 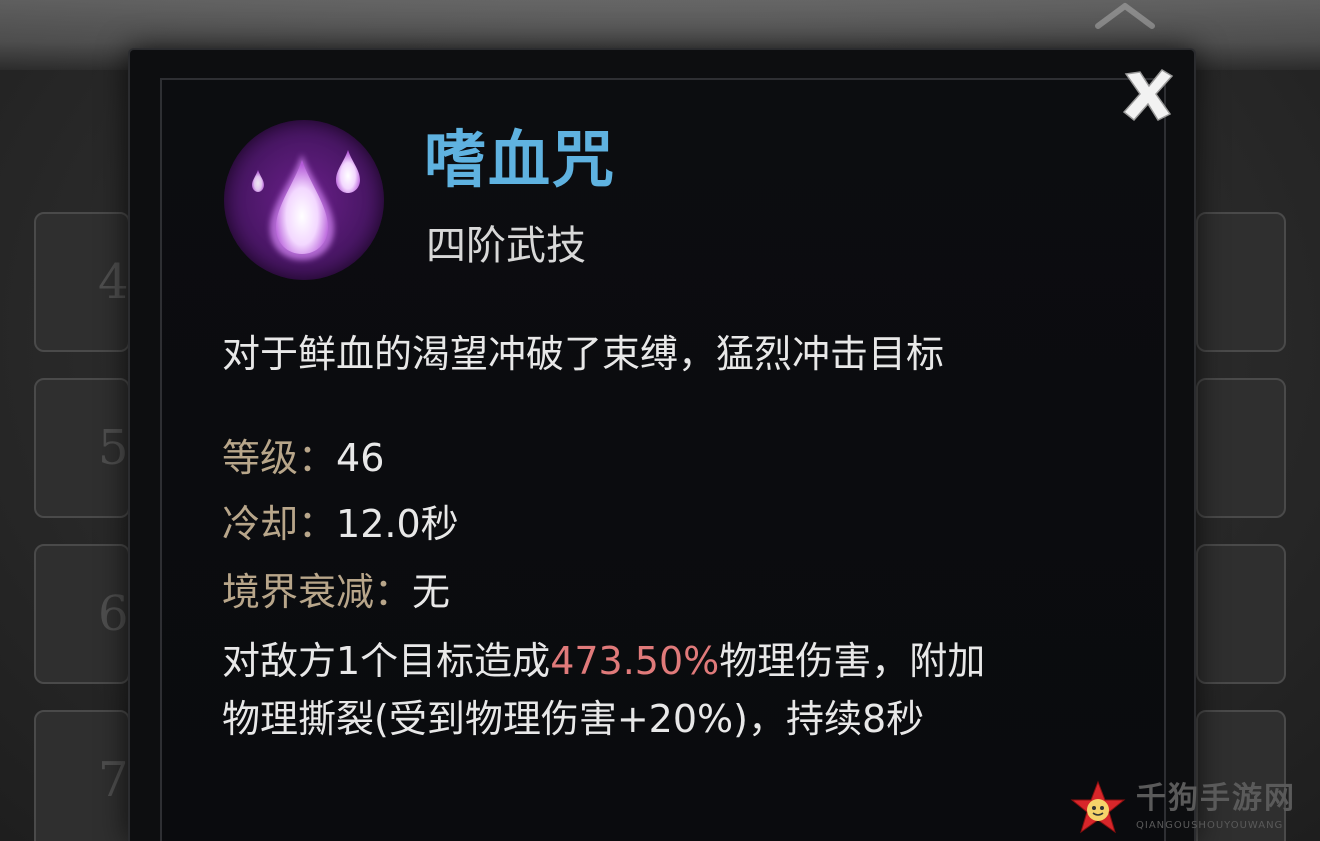 What do you see at coordinates (306, 205) in the screenshot?
I see `blood-drop-icon` at bounding box center [306, 205].